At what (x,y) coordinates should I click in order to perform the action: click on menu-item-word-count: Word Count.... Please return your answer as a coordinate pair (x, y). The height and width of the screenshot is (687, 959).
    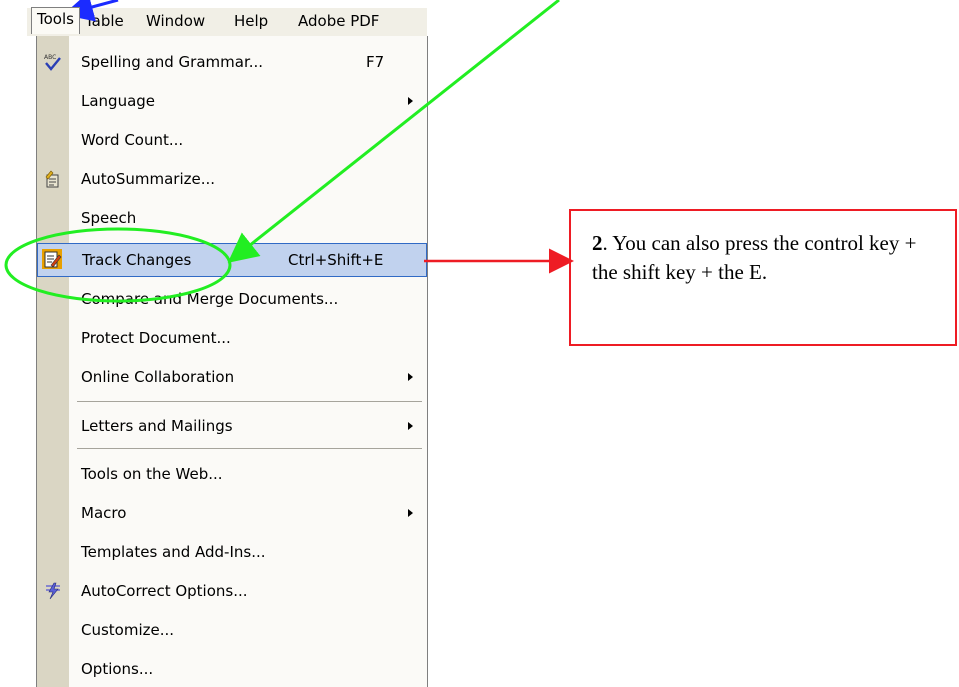
    Looking at the image, I should click on (232, 140).